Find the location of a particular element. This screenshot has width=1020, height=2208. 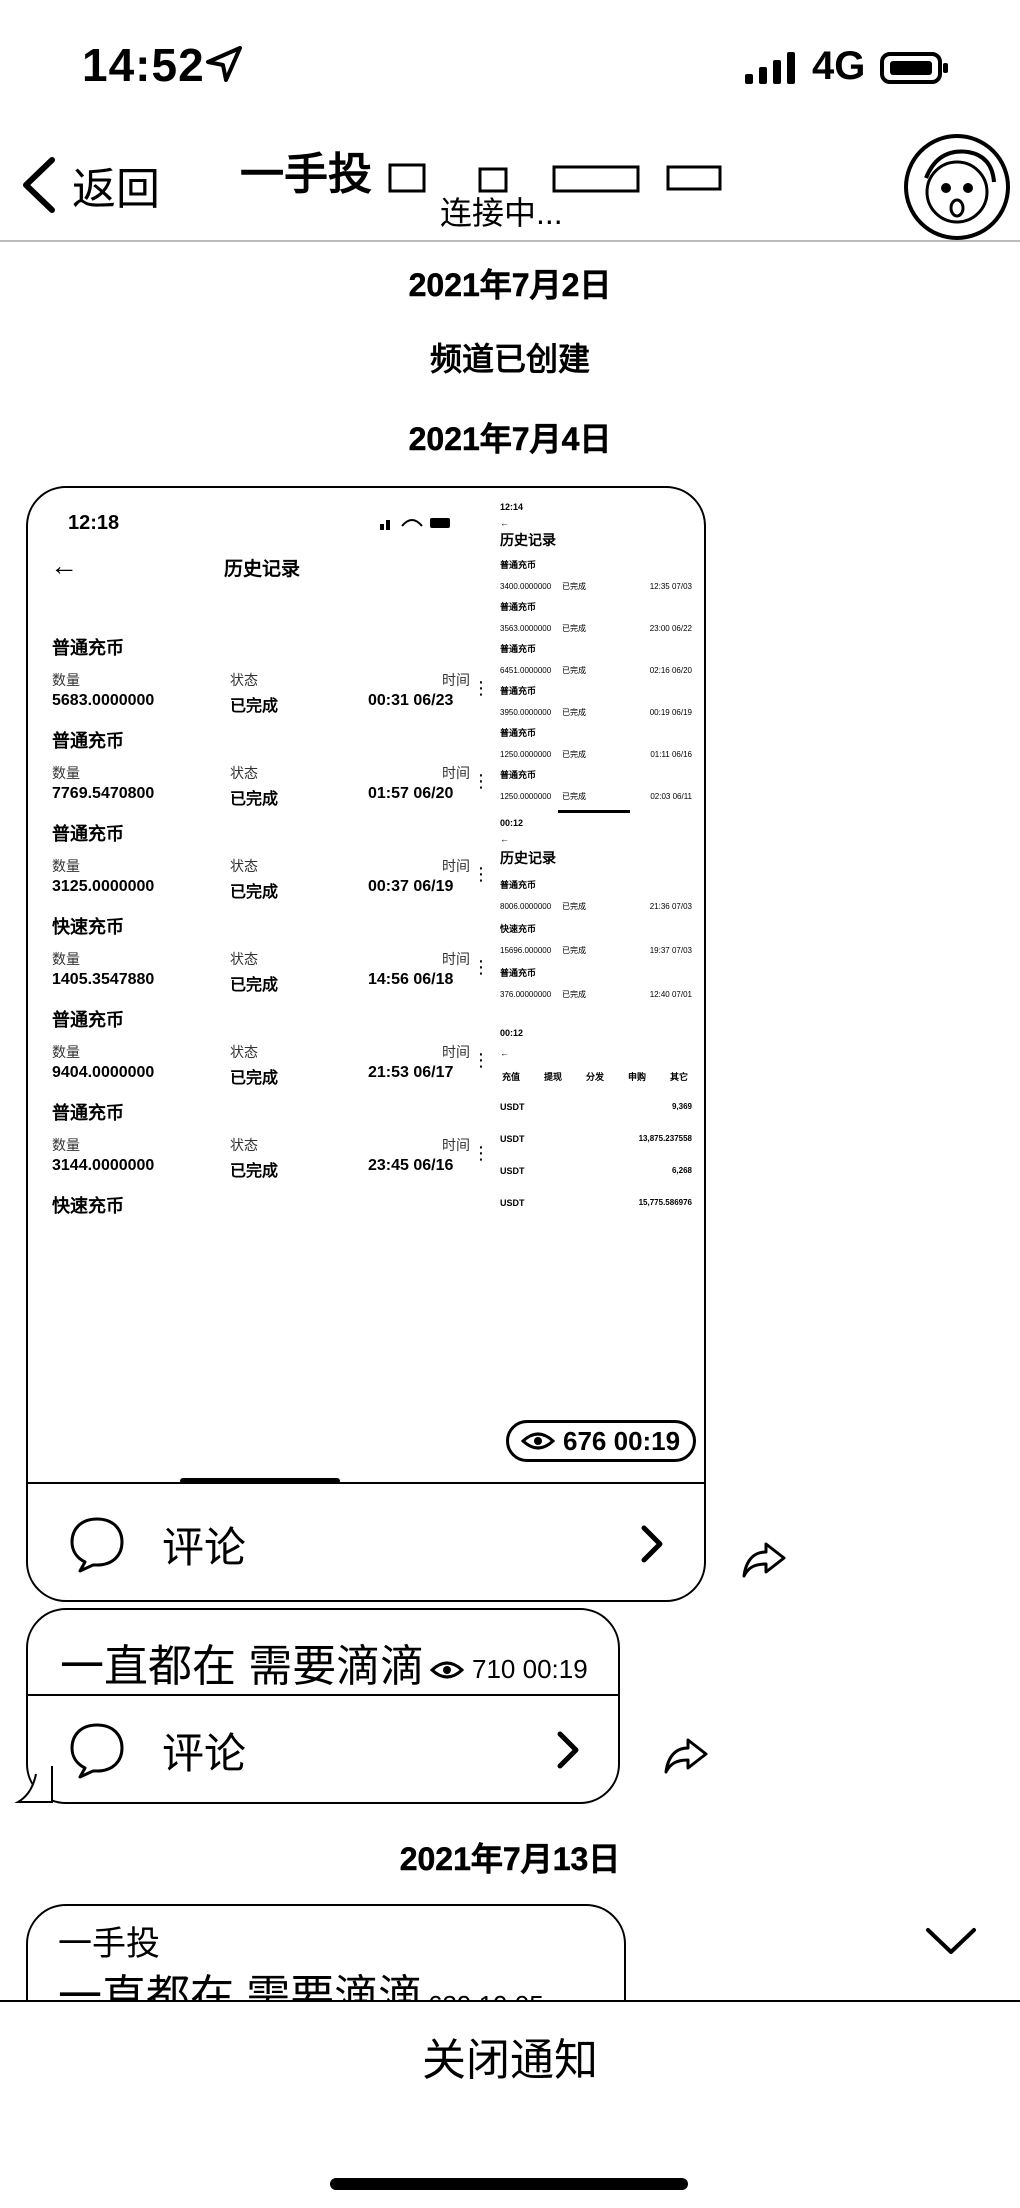

mini-row-amount: 8006.0000000 is located at coordinates (526, 906).